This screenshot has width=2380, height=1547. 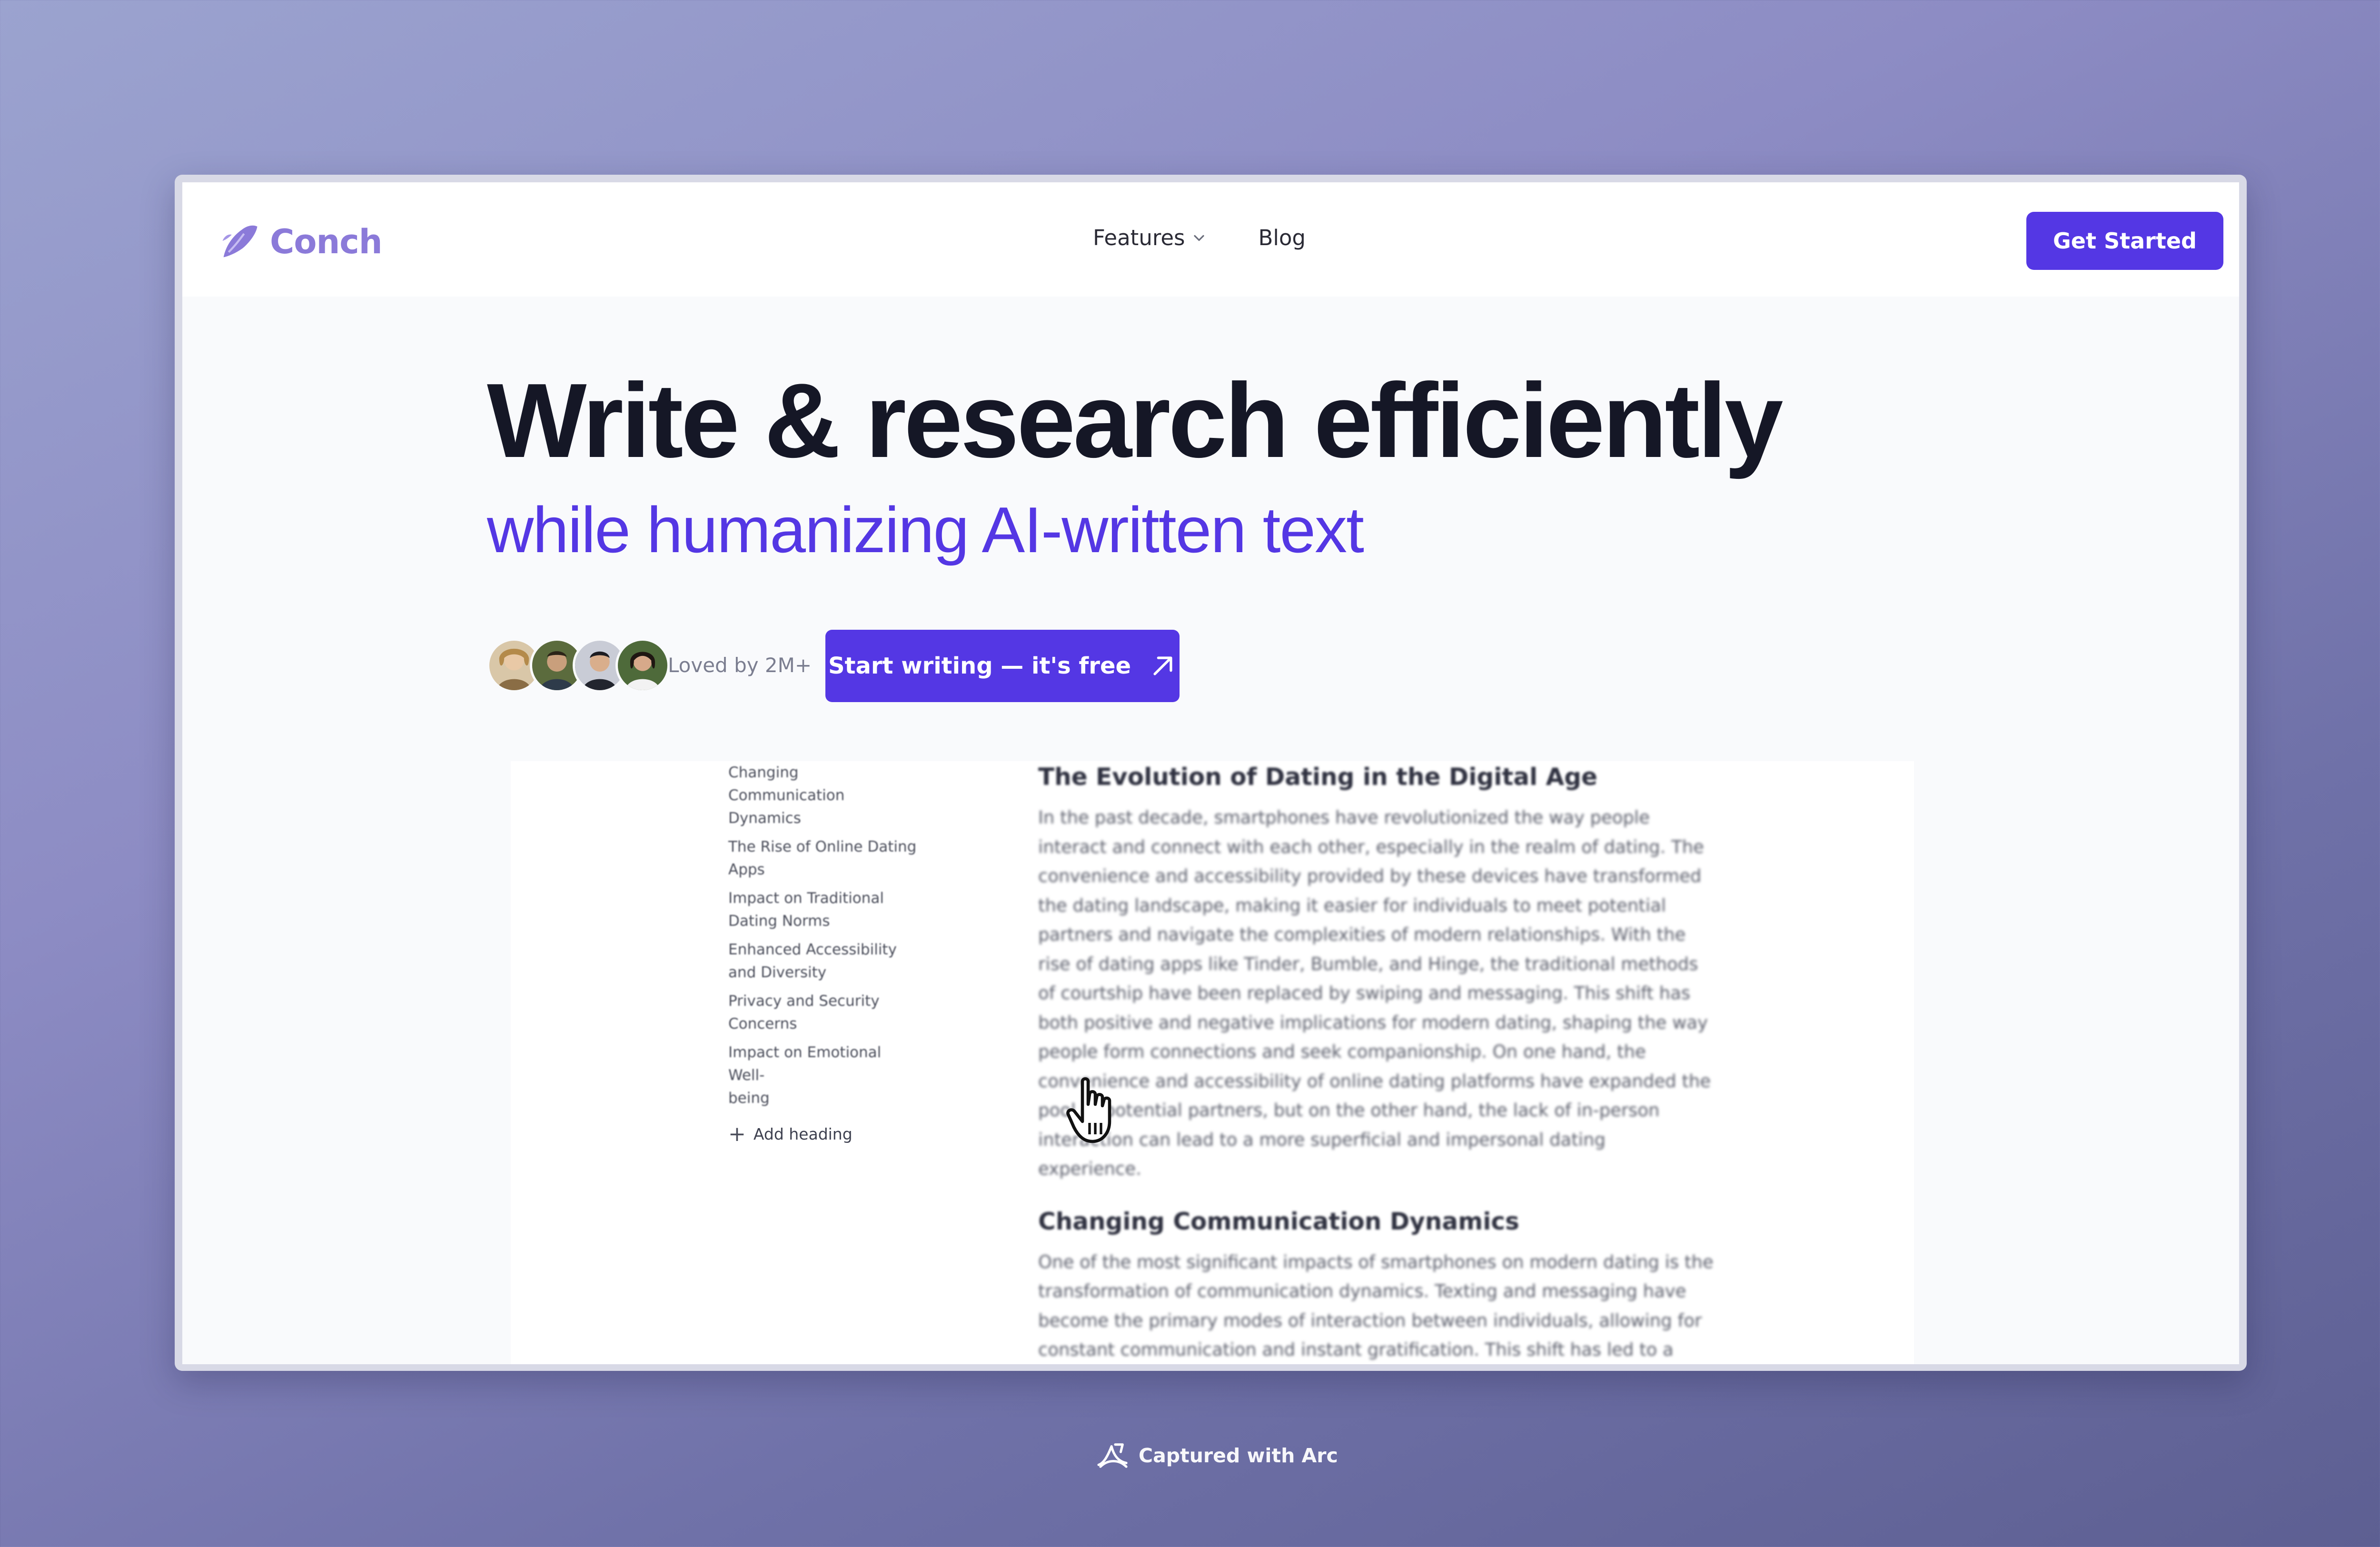 What do you see at coordinates (979, 666) in the screenshot?
I see `start-writing-label: Start writing — it's free` at bounding box center [979, 666].